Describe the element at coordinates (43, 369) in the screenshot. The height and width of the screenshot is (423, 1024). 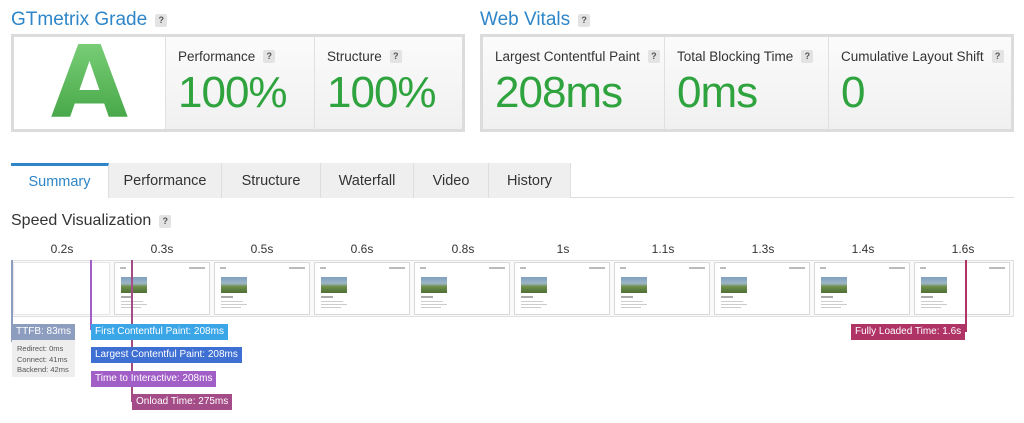
I see `backend-time: Backend: 42ms` at that location.